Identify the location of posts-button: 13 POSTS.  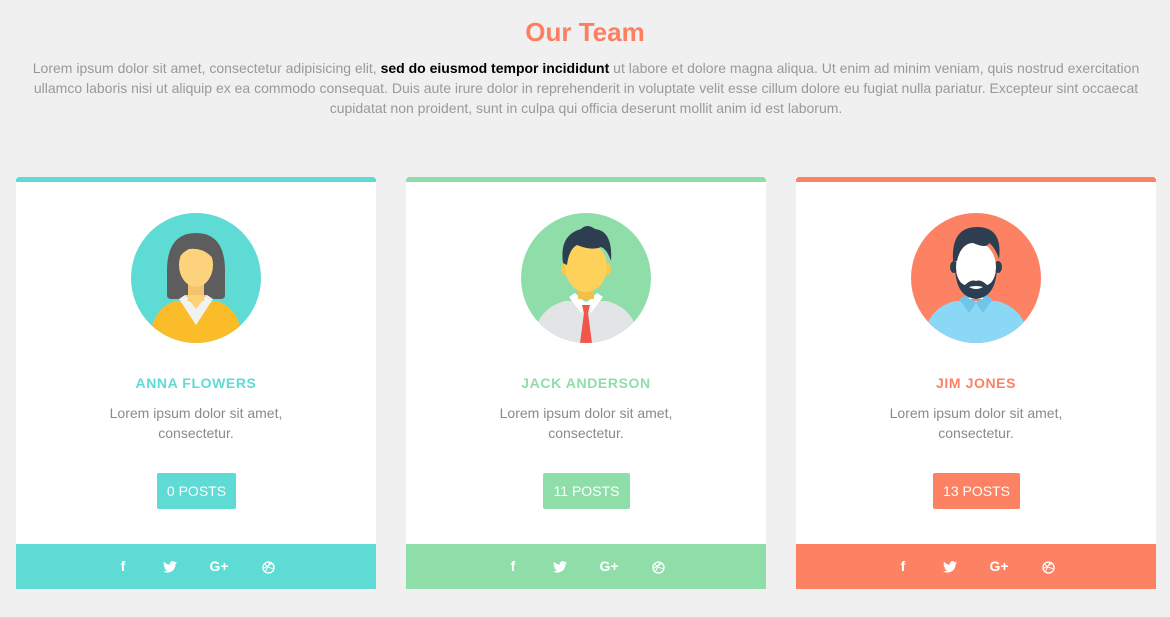
(976, 491).